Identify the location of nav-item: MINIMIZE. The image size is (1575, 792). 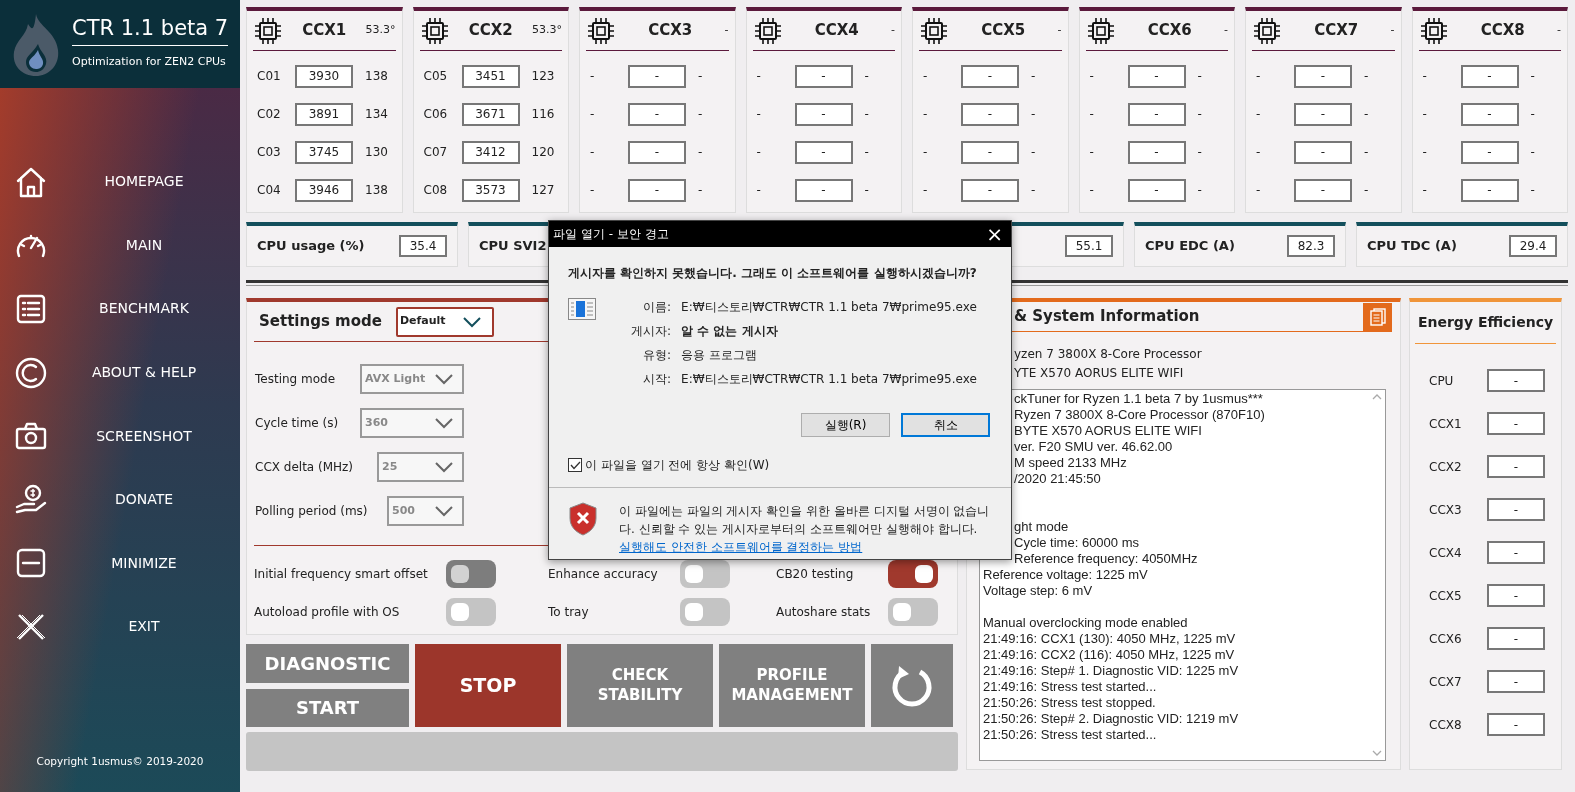
(144, 563).